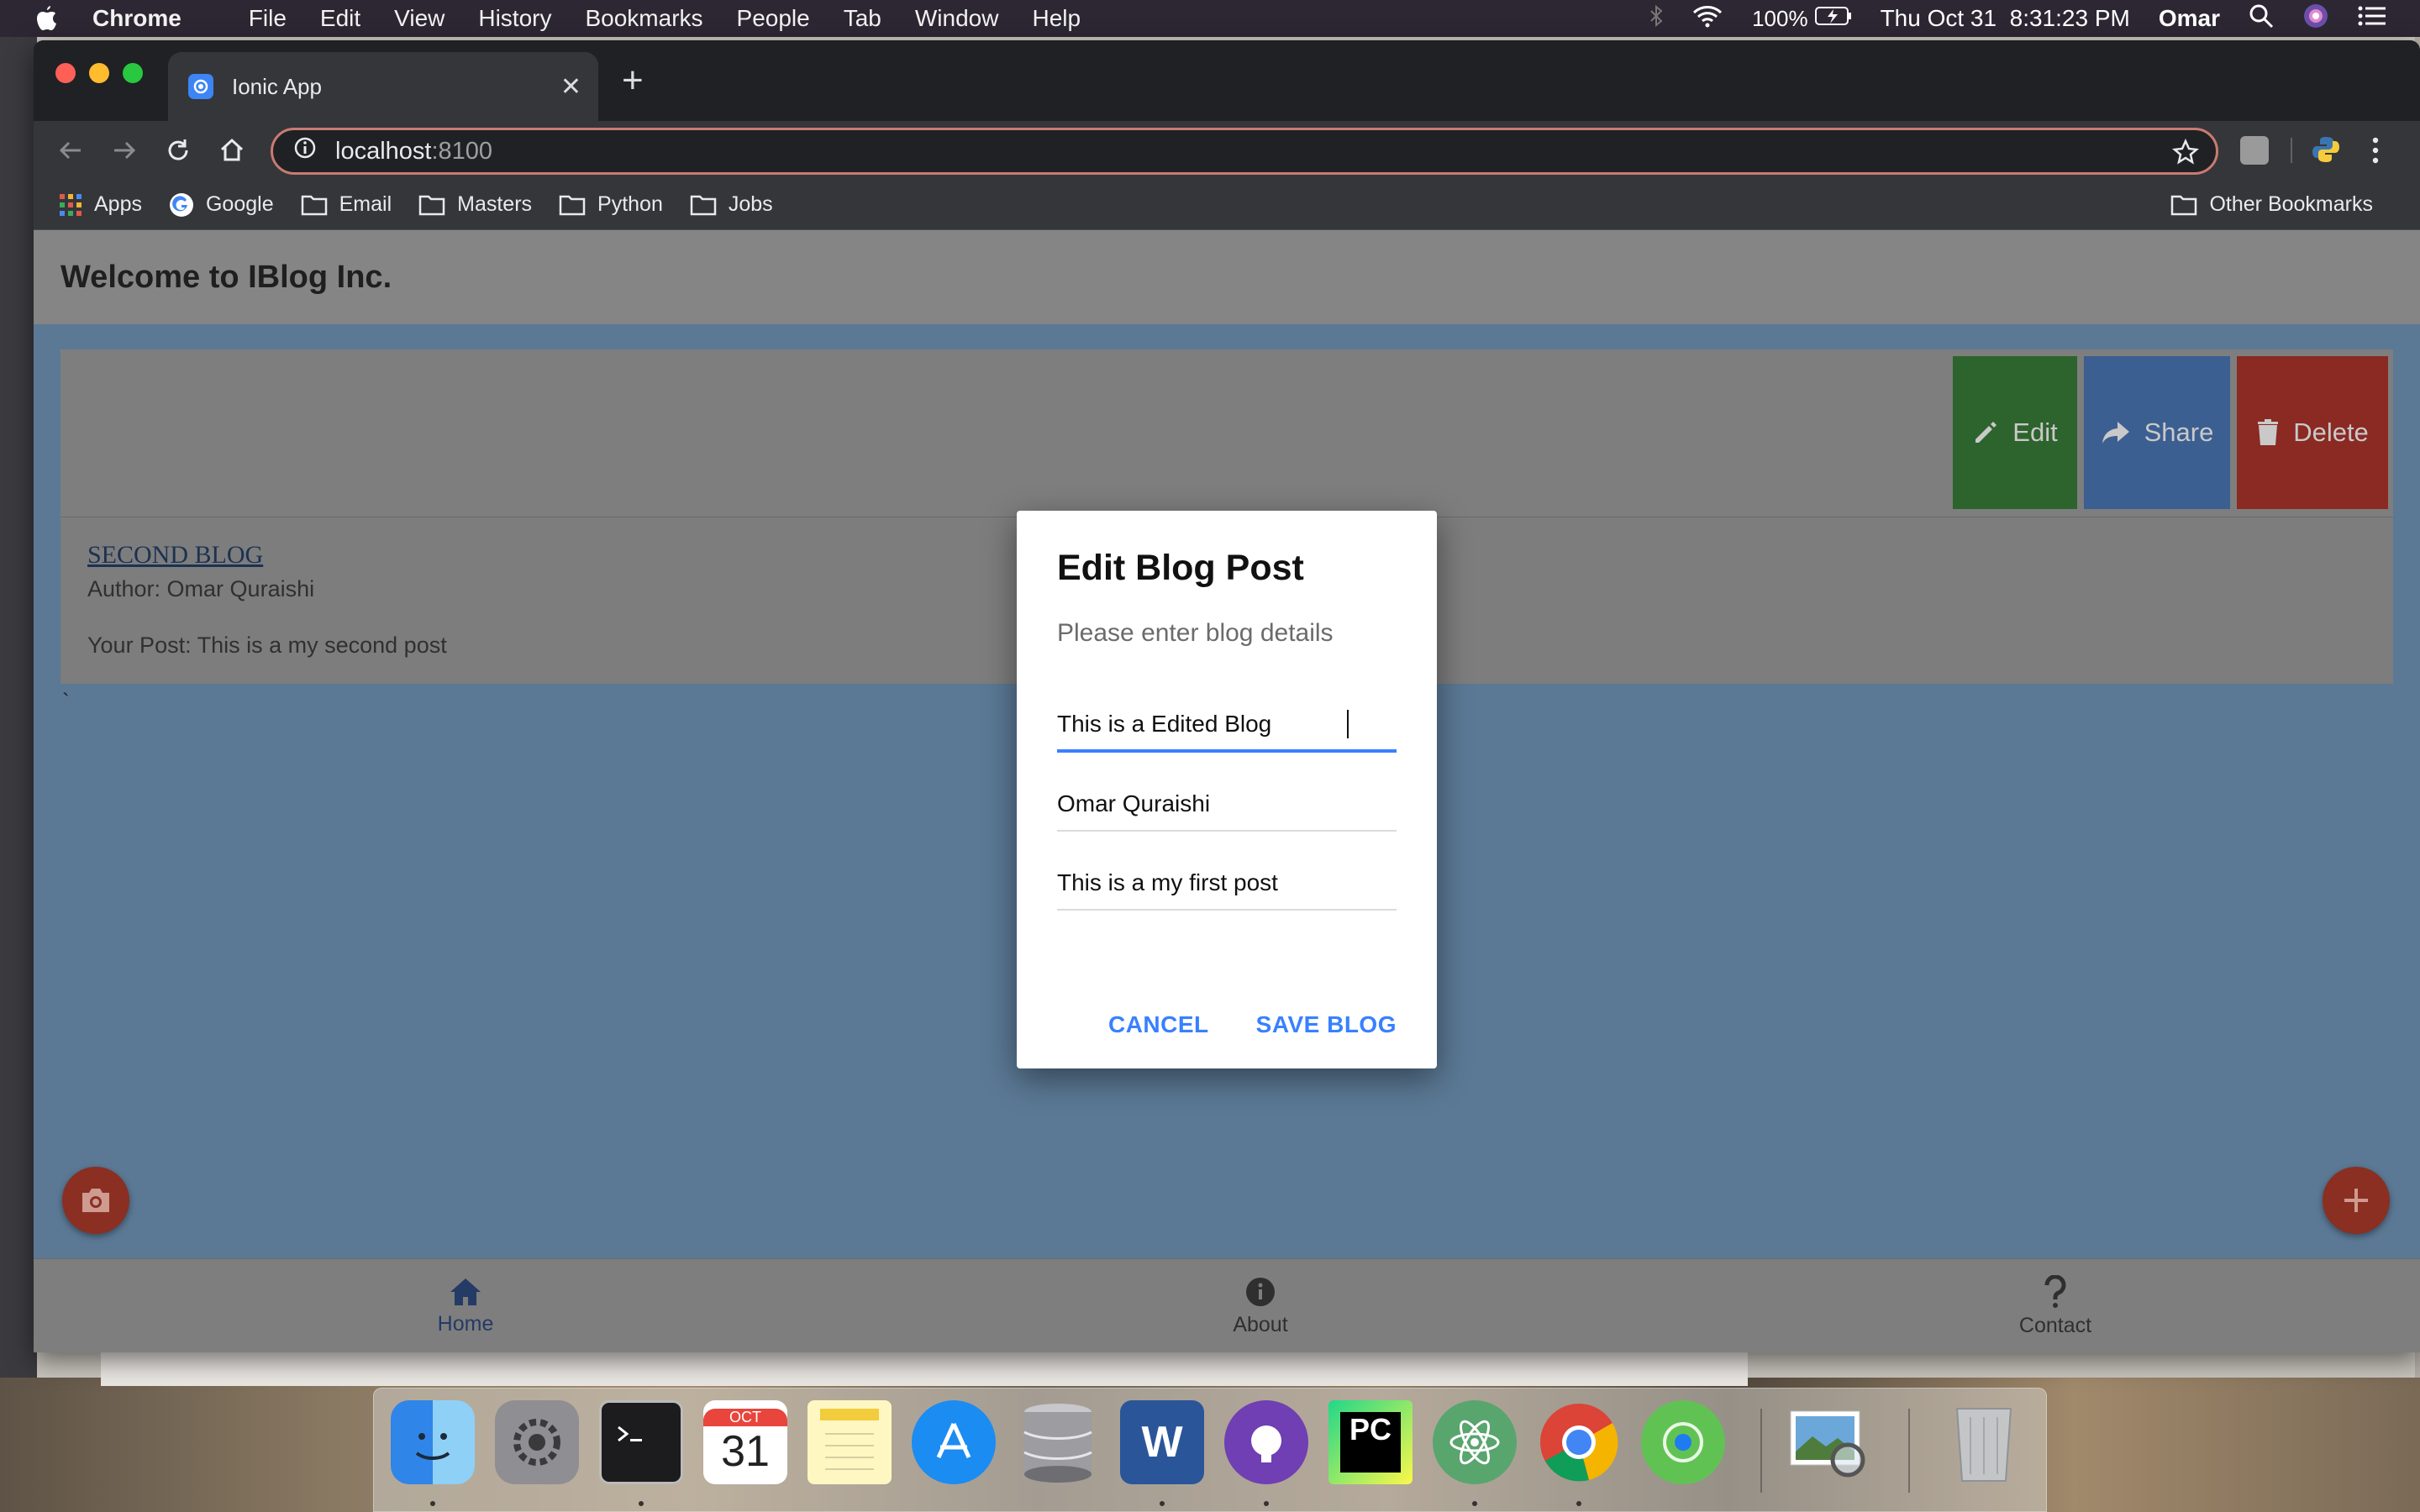  I want to click on alert-title: Edit Blog Post, so click(1180, 568).